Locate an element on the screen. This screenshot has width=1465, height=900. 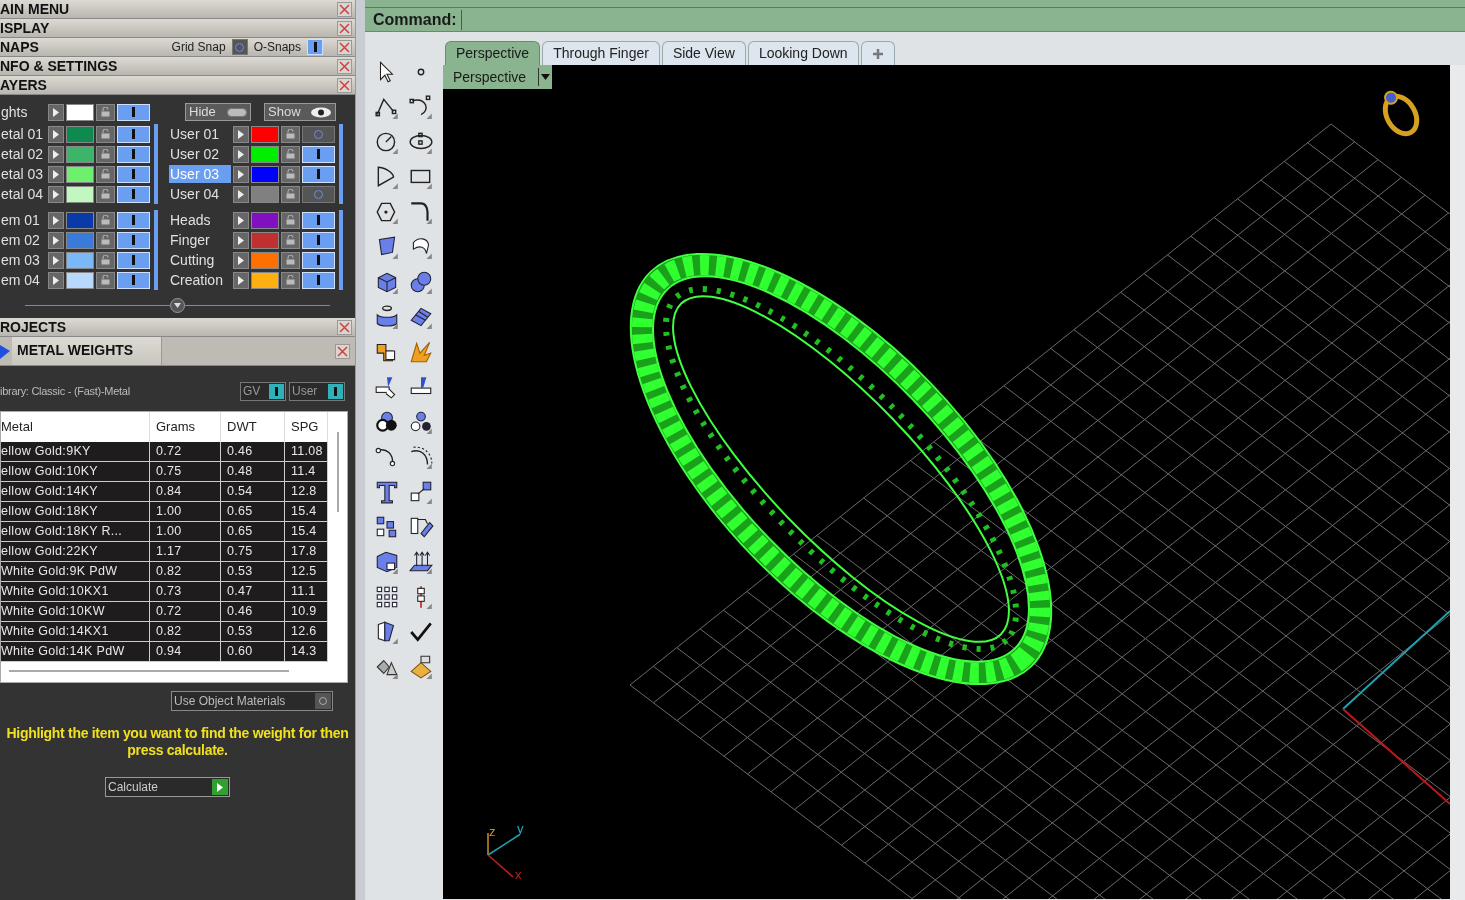
toggle-button: User is located at coordinates (317, 391).